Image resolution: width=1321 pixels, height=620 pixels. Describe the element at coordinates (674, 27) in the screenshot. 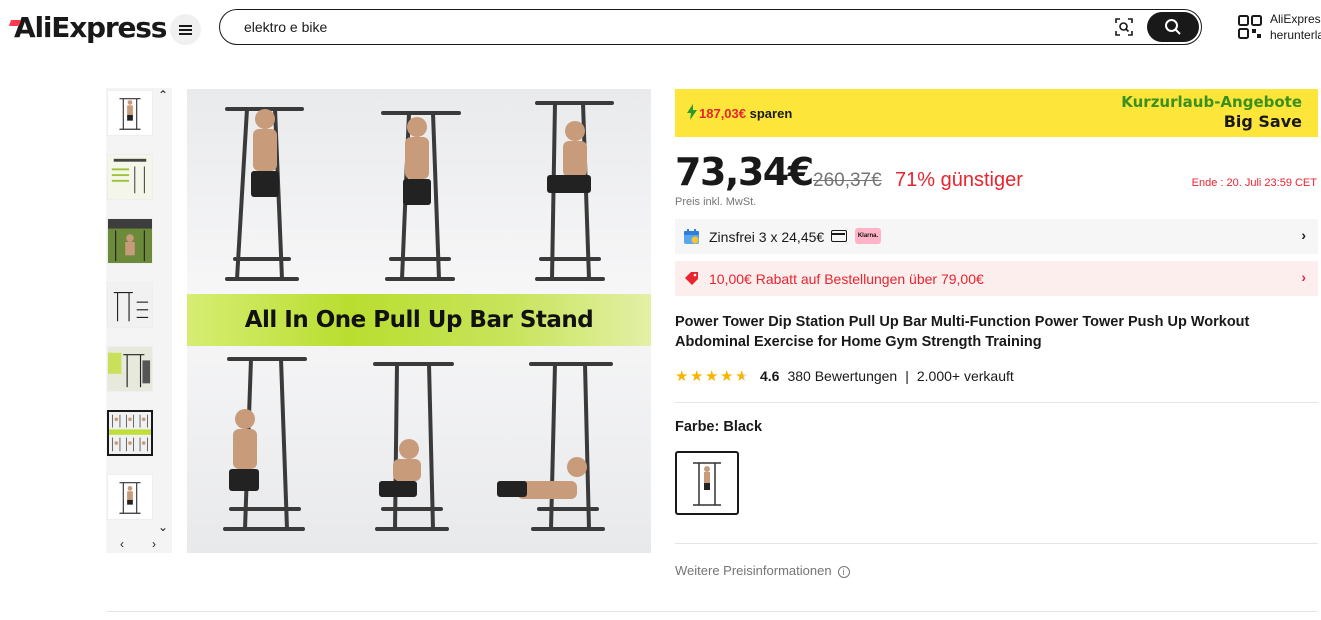

I see `search-input` at that location.